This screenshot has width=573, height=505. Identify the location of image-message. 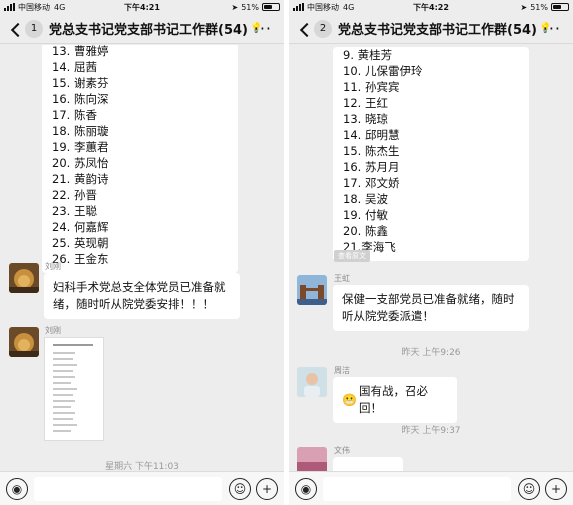
(74, 389).